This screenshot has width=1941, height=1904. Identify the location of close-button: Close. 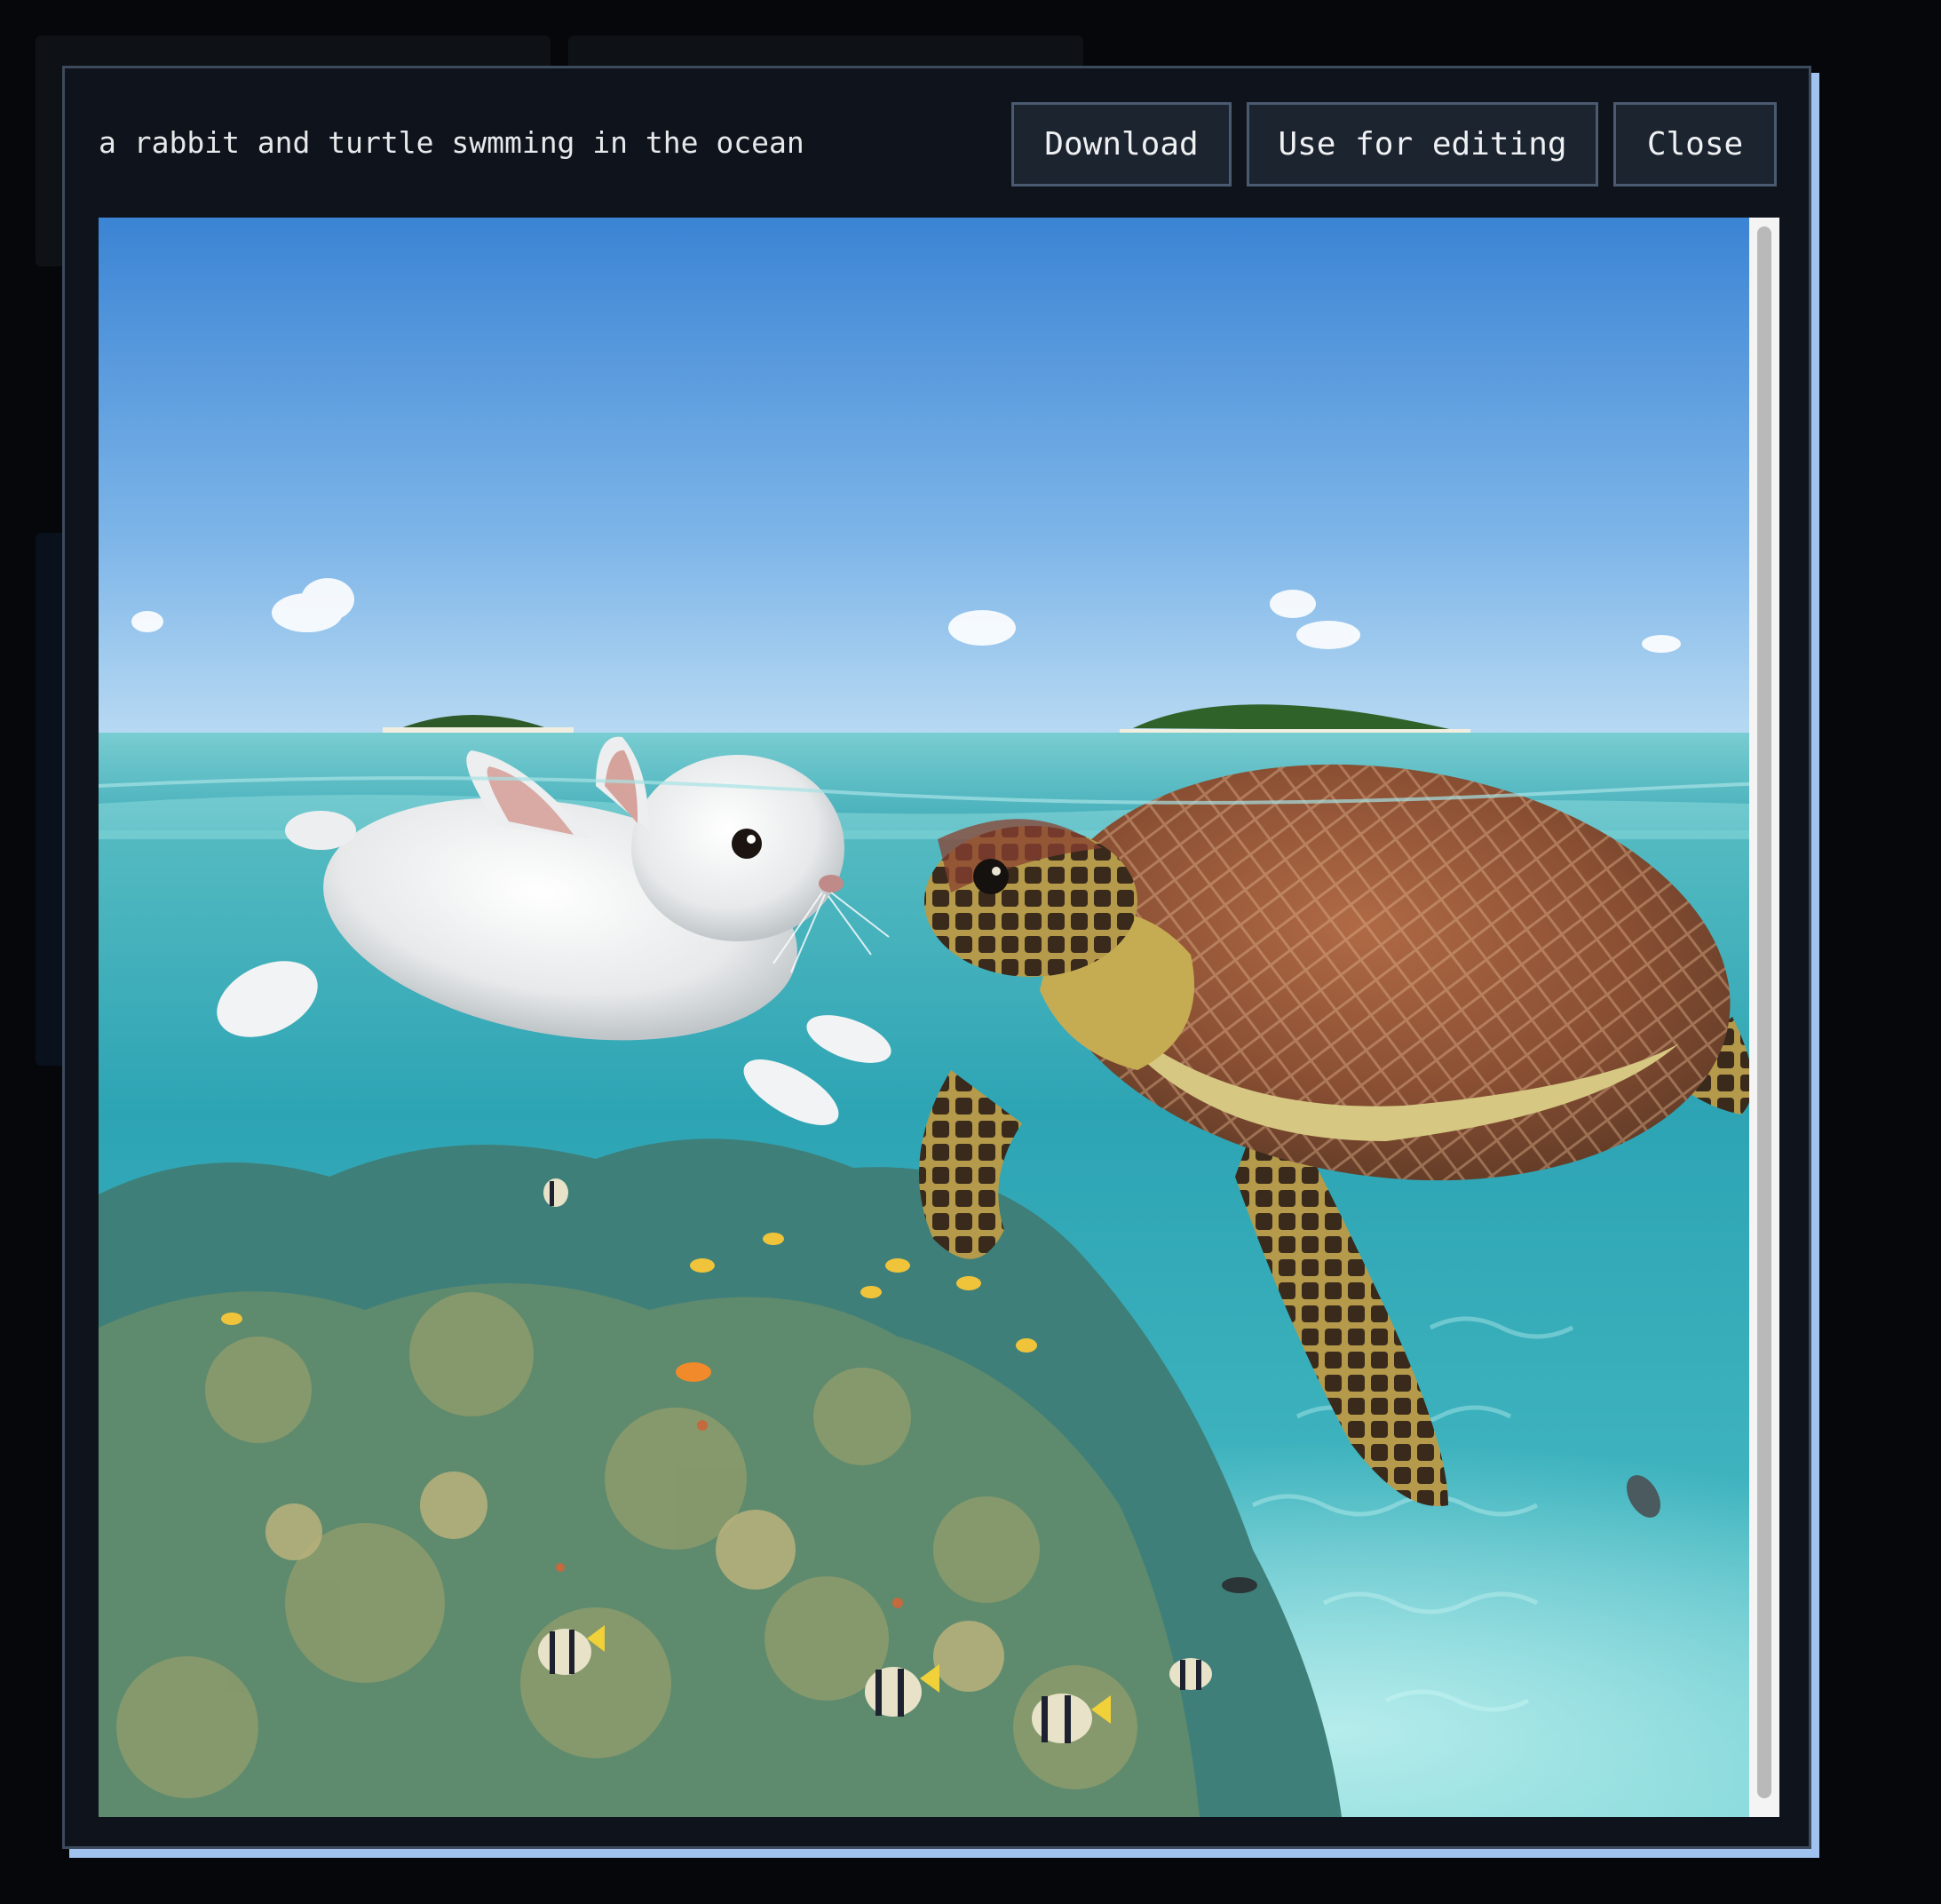
(1695, 144).